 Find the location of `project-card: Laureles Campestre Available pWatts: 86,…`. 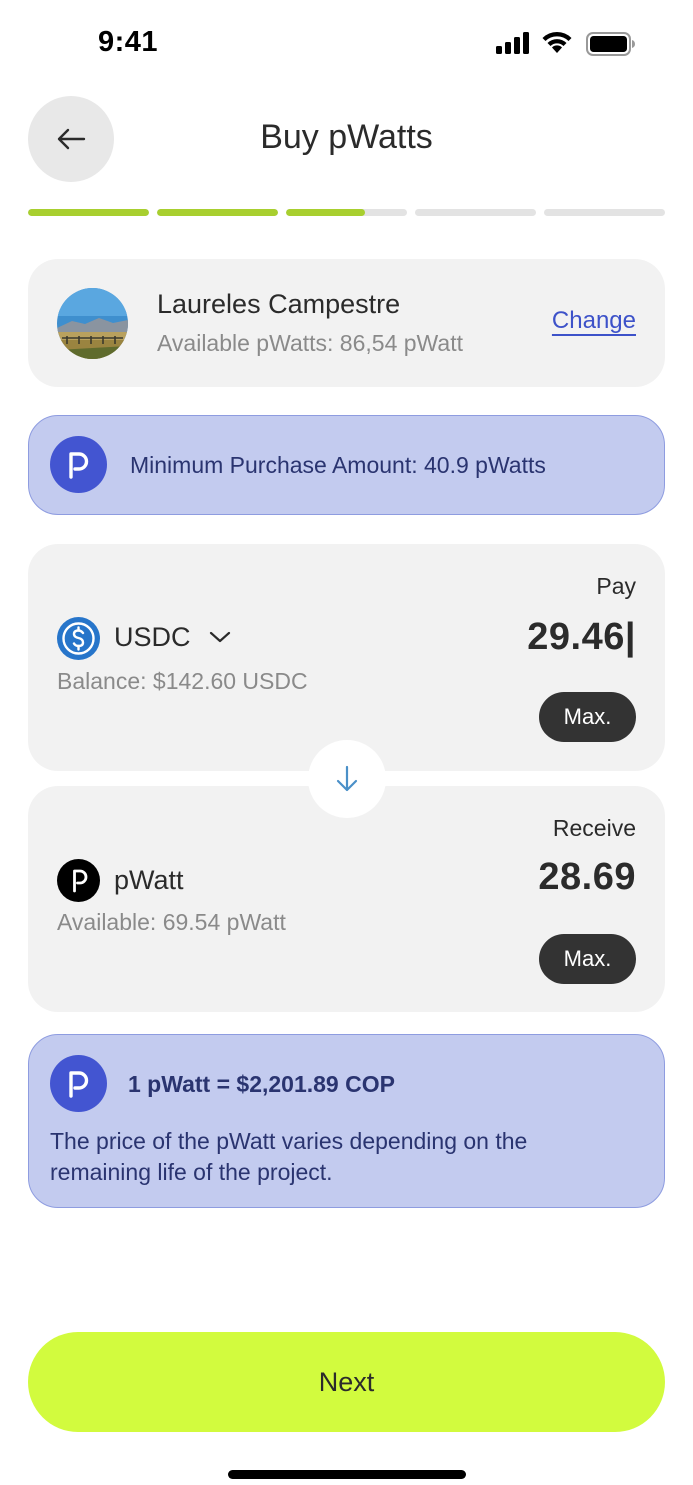

project-card: Laureles Campestre Available pWatts: 86,… is located at coordinates (346, 323).